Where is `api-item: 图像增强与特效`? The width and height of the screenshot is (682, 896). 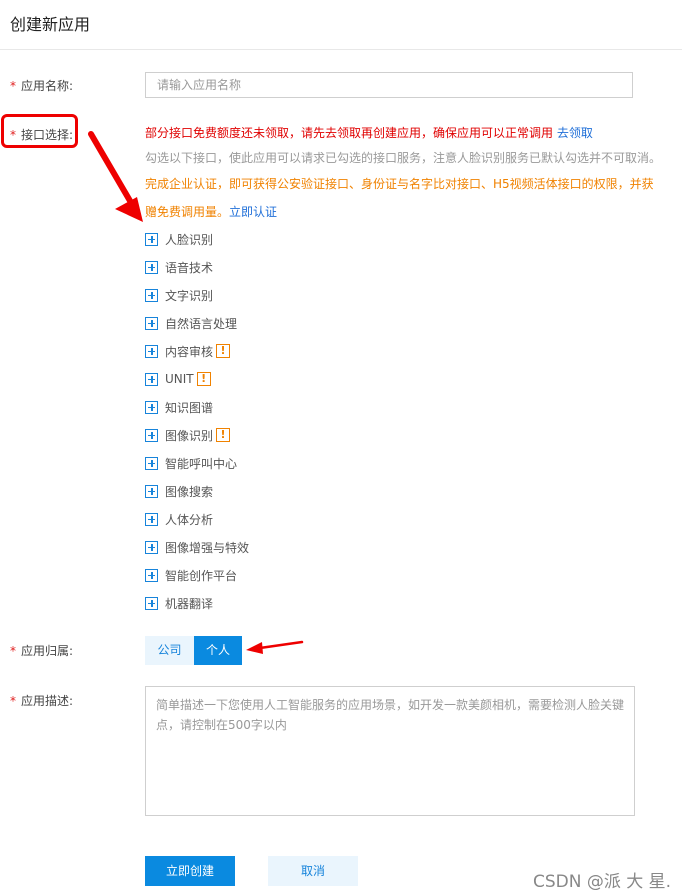
api-item: 图像增强与特效 is located at coordinates (197, 547).